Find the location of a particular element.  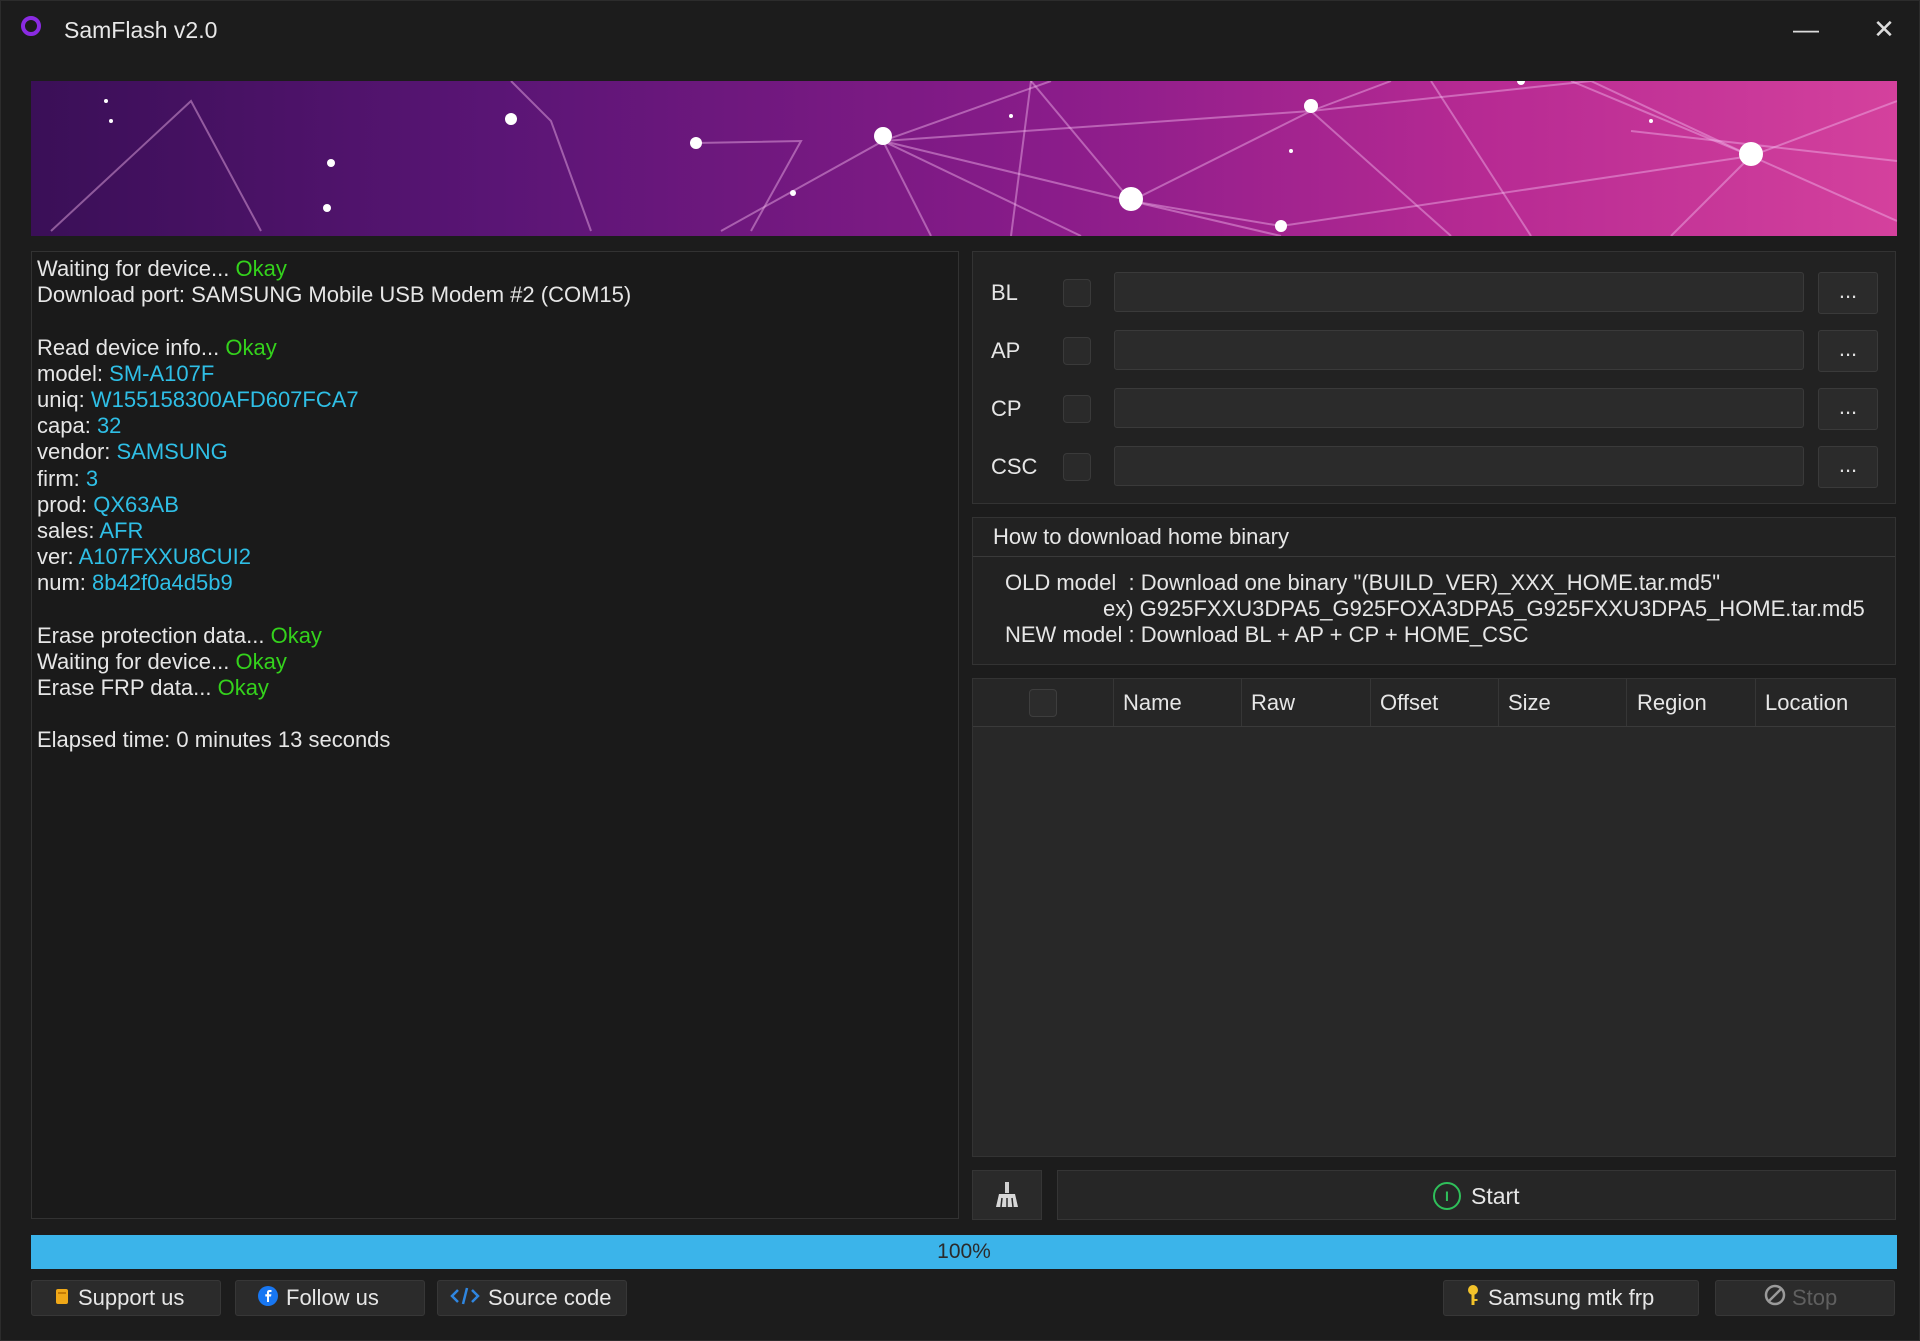

source-code-button: Source code is located at coordinates (532, 1298).